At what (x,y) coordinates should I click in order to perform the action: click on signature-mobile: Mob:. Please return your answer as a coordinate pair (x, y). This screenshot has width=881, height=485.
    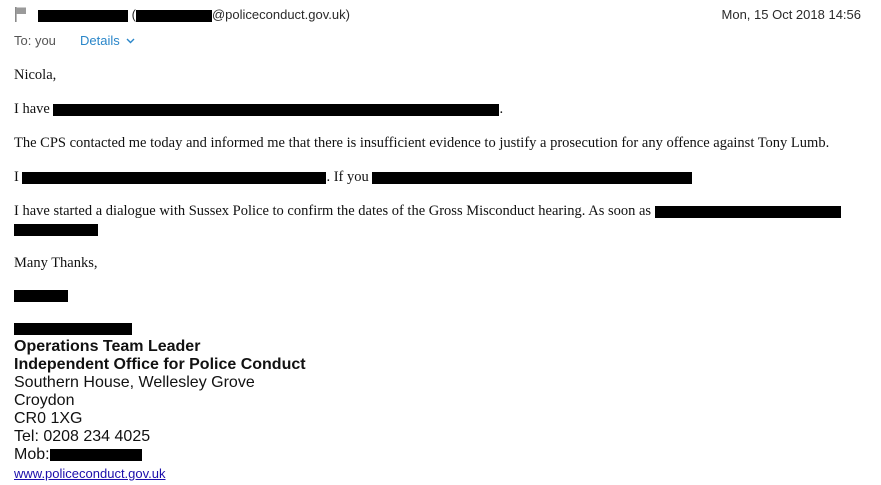
    Looking at the image, I should click on (160, 455).